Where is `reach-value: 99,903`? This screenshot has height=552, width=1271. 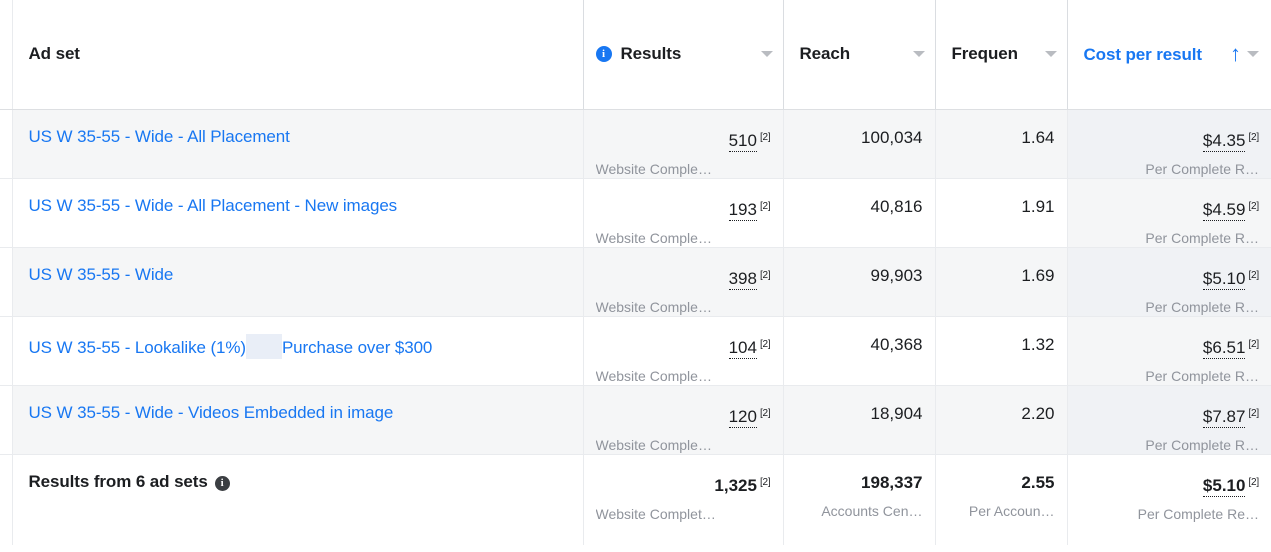
reach-value: 99,903 is located at coordinates (896, 275).